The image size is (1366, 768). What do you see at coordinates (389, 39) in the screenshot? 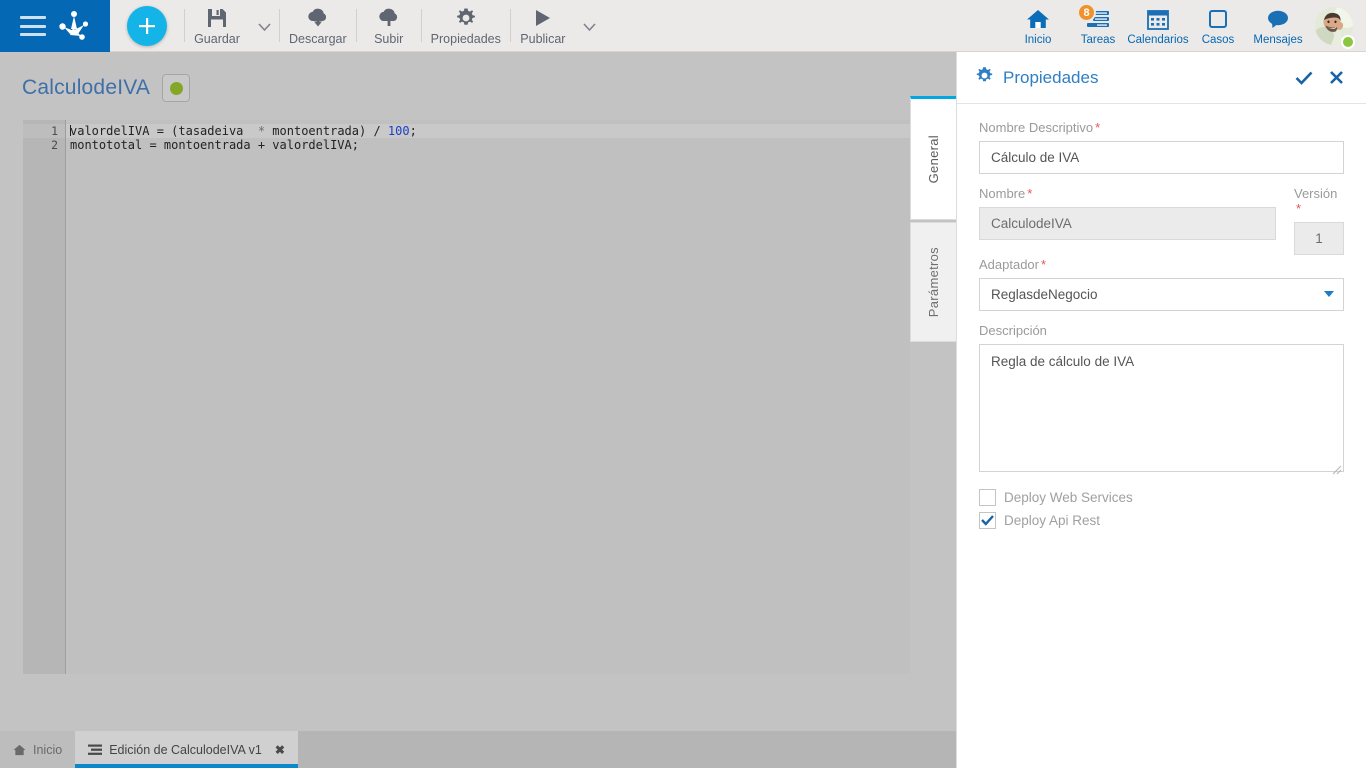
I see `upload-button-label: Subir` at bounding box center [389, 39].